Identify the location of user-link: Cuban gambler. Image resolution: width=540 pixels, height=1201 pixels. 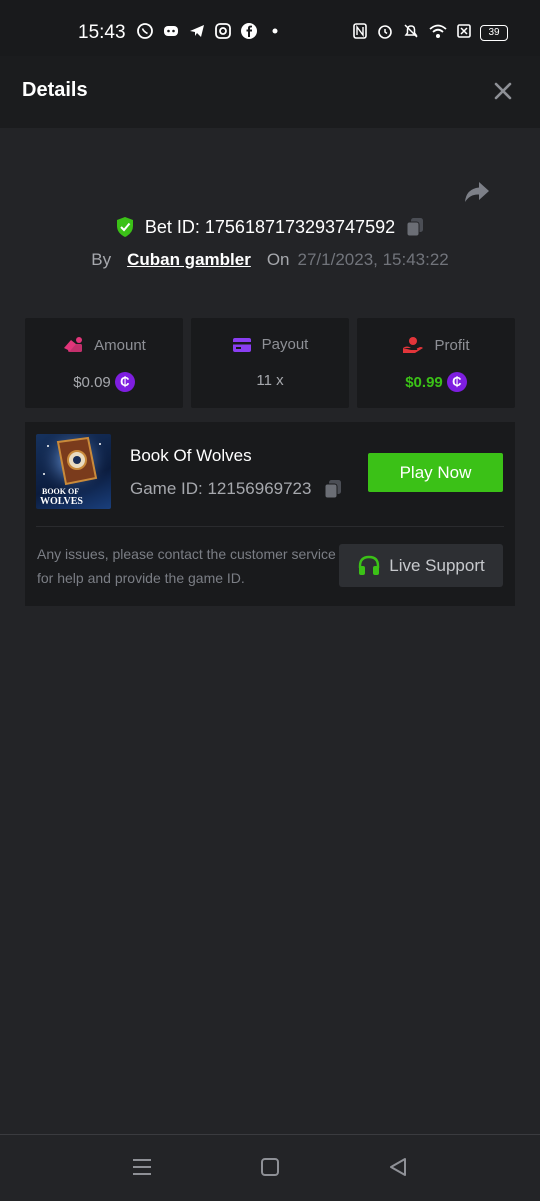
(189, 260).